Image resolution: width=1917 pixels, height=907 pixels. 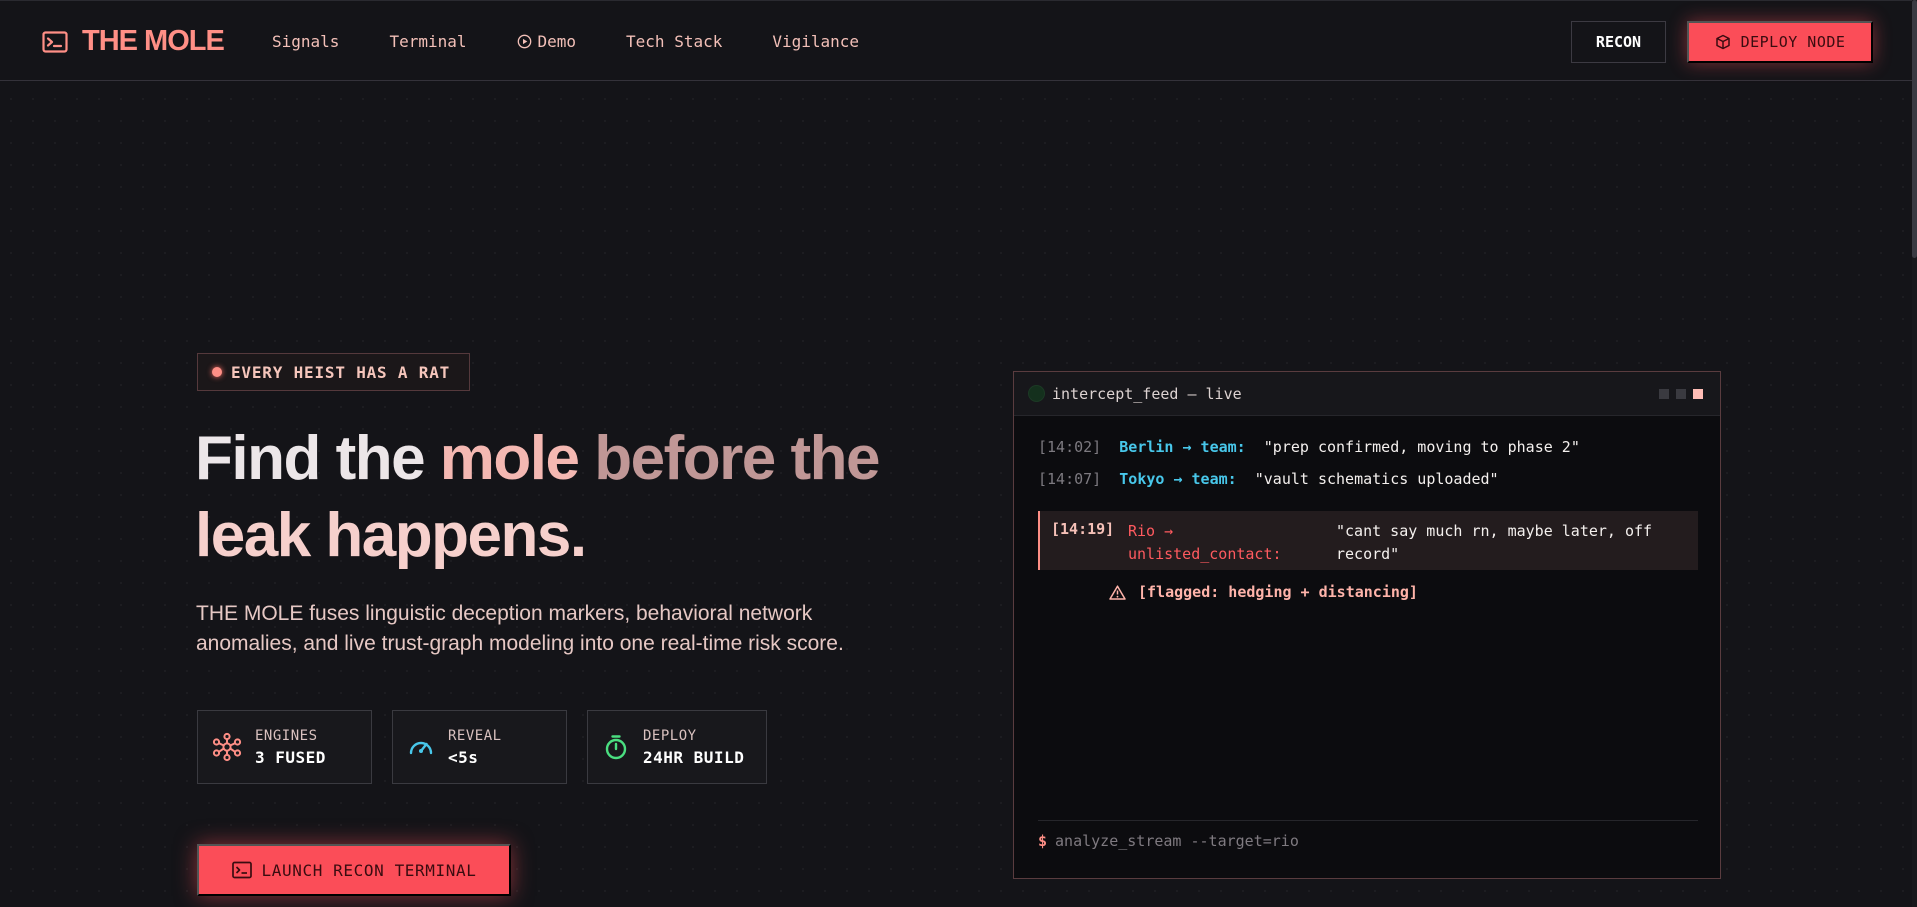 What do you see at coordinates (1070, 447) in the screenshot?
I see `feed-time: [14:02]` at bounding box center [1070, 447].